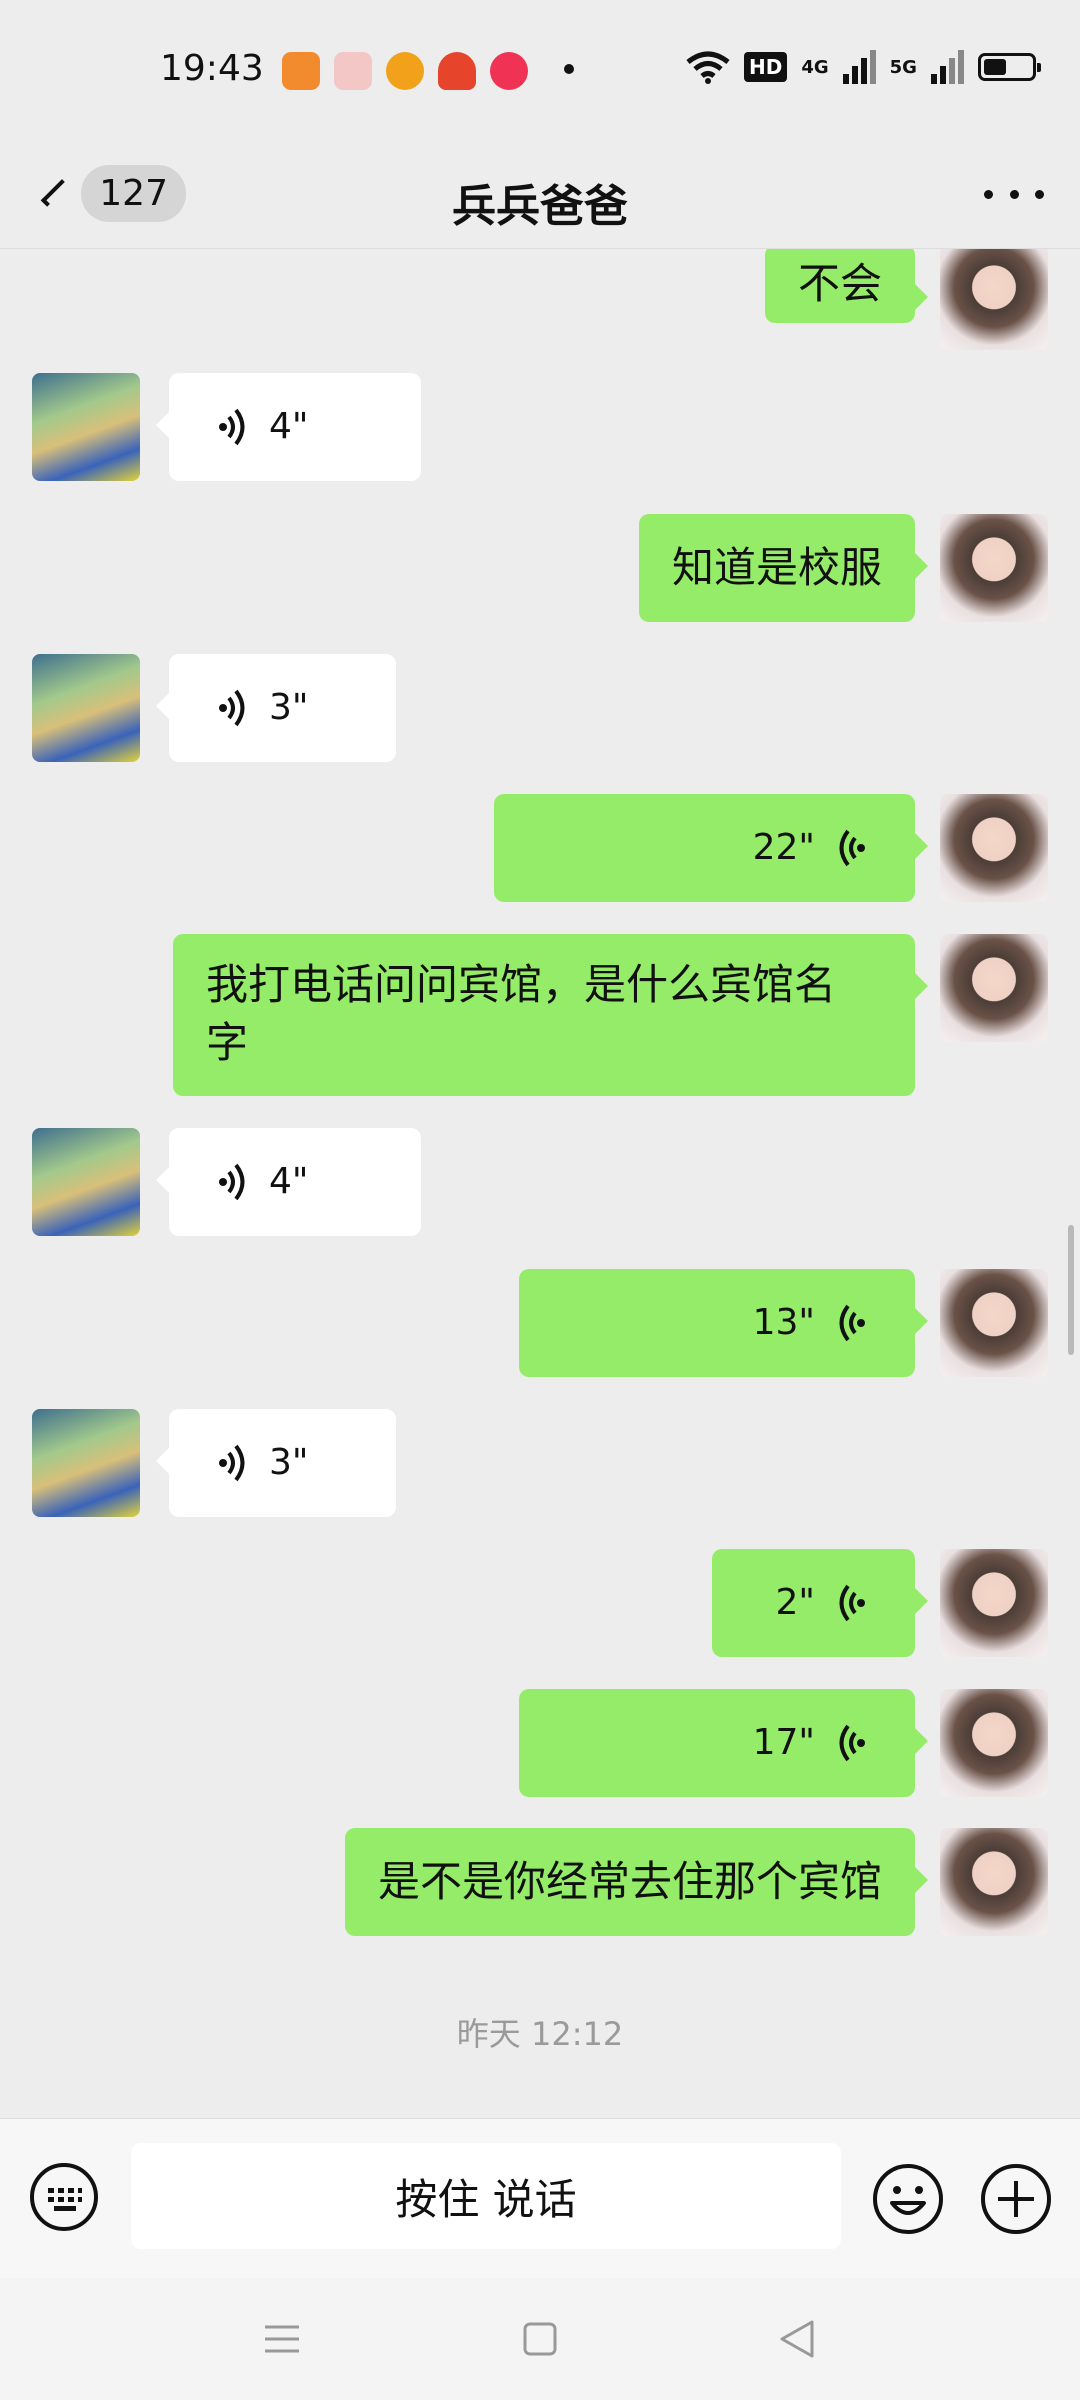 This screenshot has height=2400, width=1080. Describe the element at coordinates (550, 1015) in the screenshot. I see `message-bubble-text: 我打电话问问宾馆，是什么宾馆名 字` at that location.